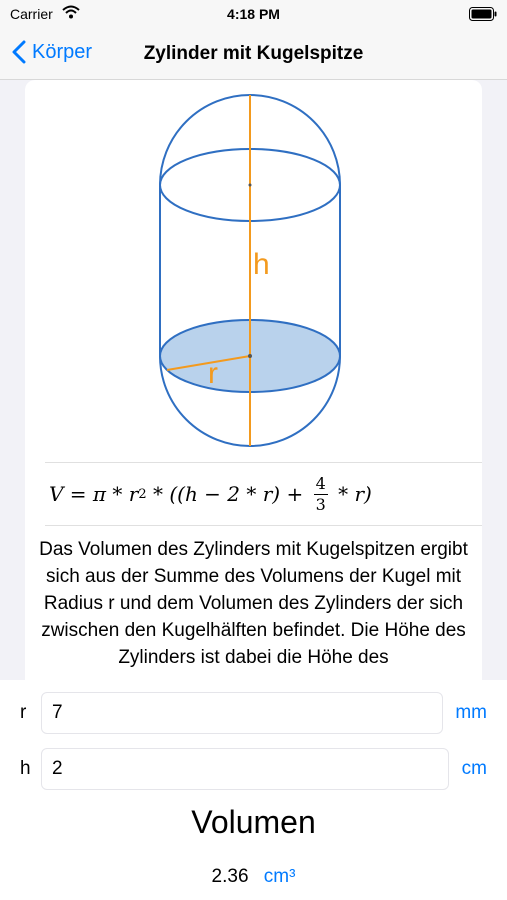 The height and width of the screenshot is (900, 507). I want to click on page-title: Zylinder mit Kugelspitze, so click(253, 53).